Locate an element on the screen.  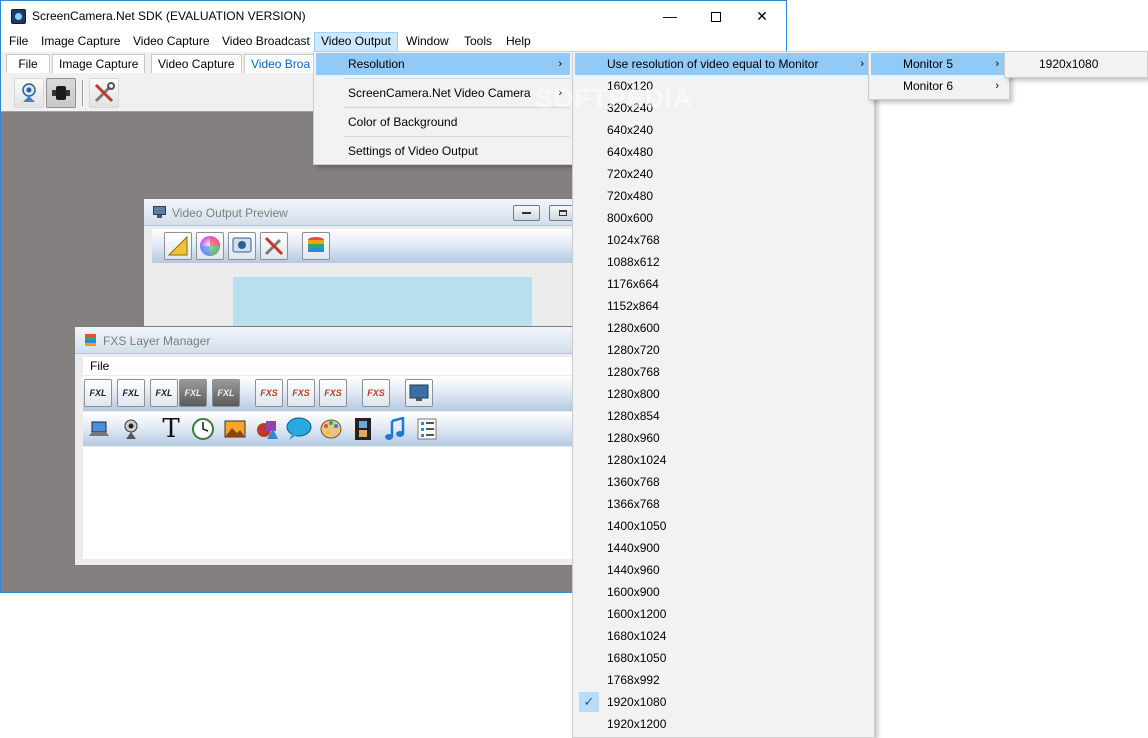
menu-item-video-camera: ScreenCamera.Net Video Camera › is located at coordinates (443, 93).